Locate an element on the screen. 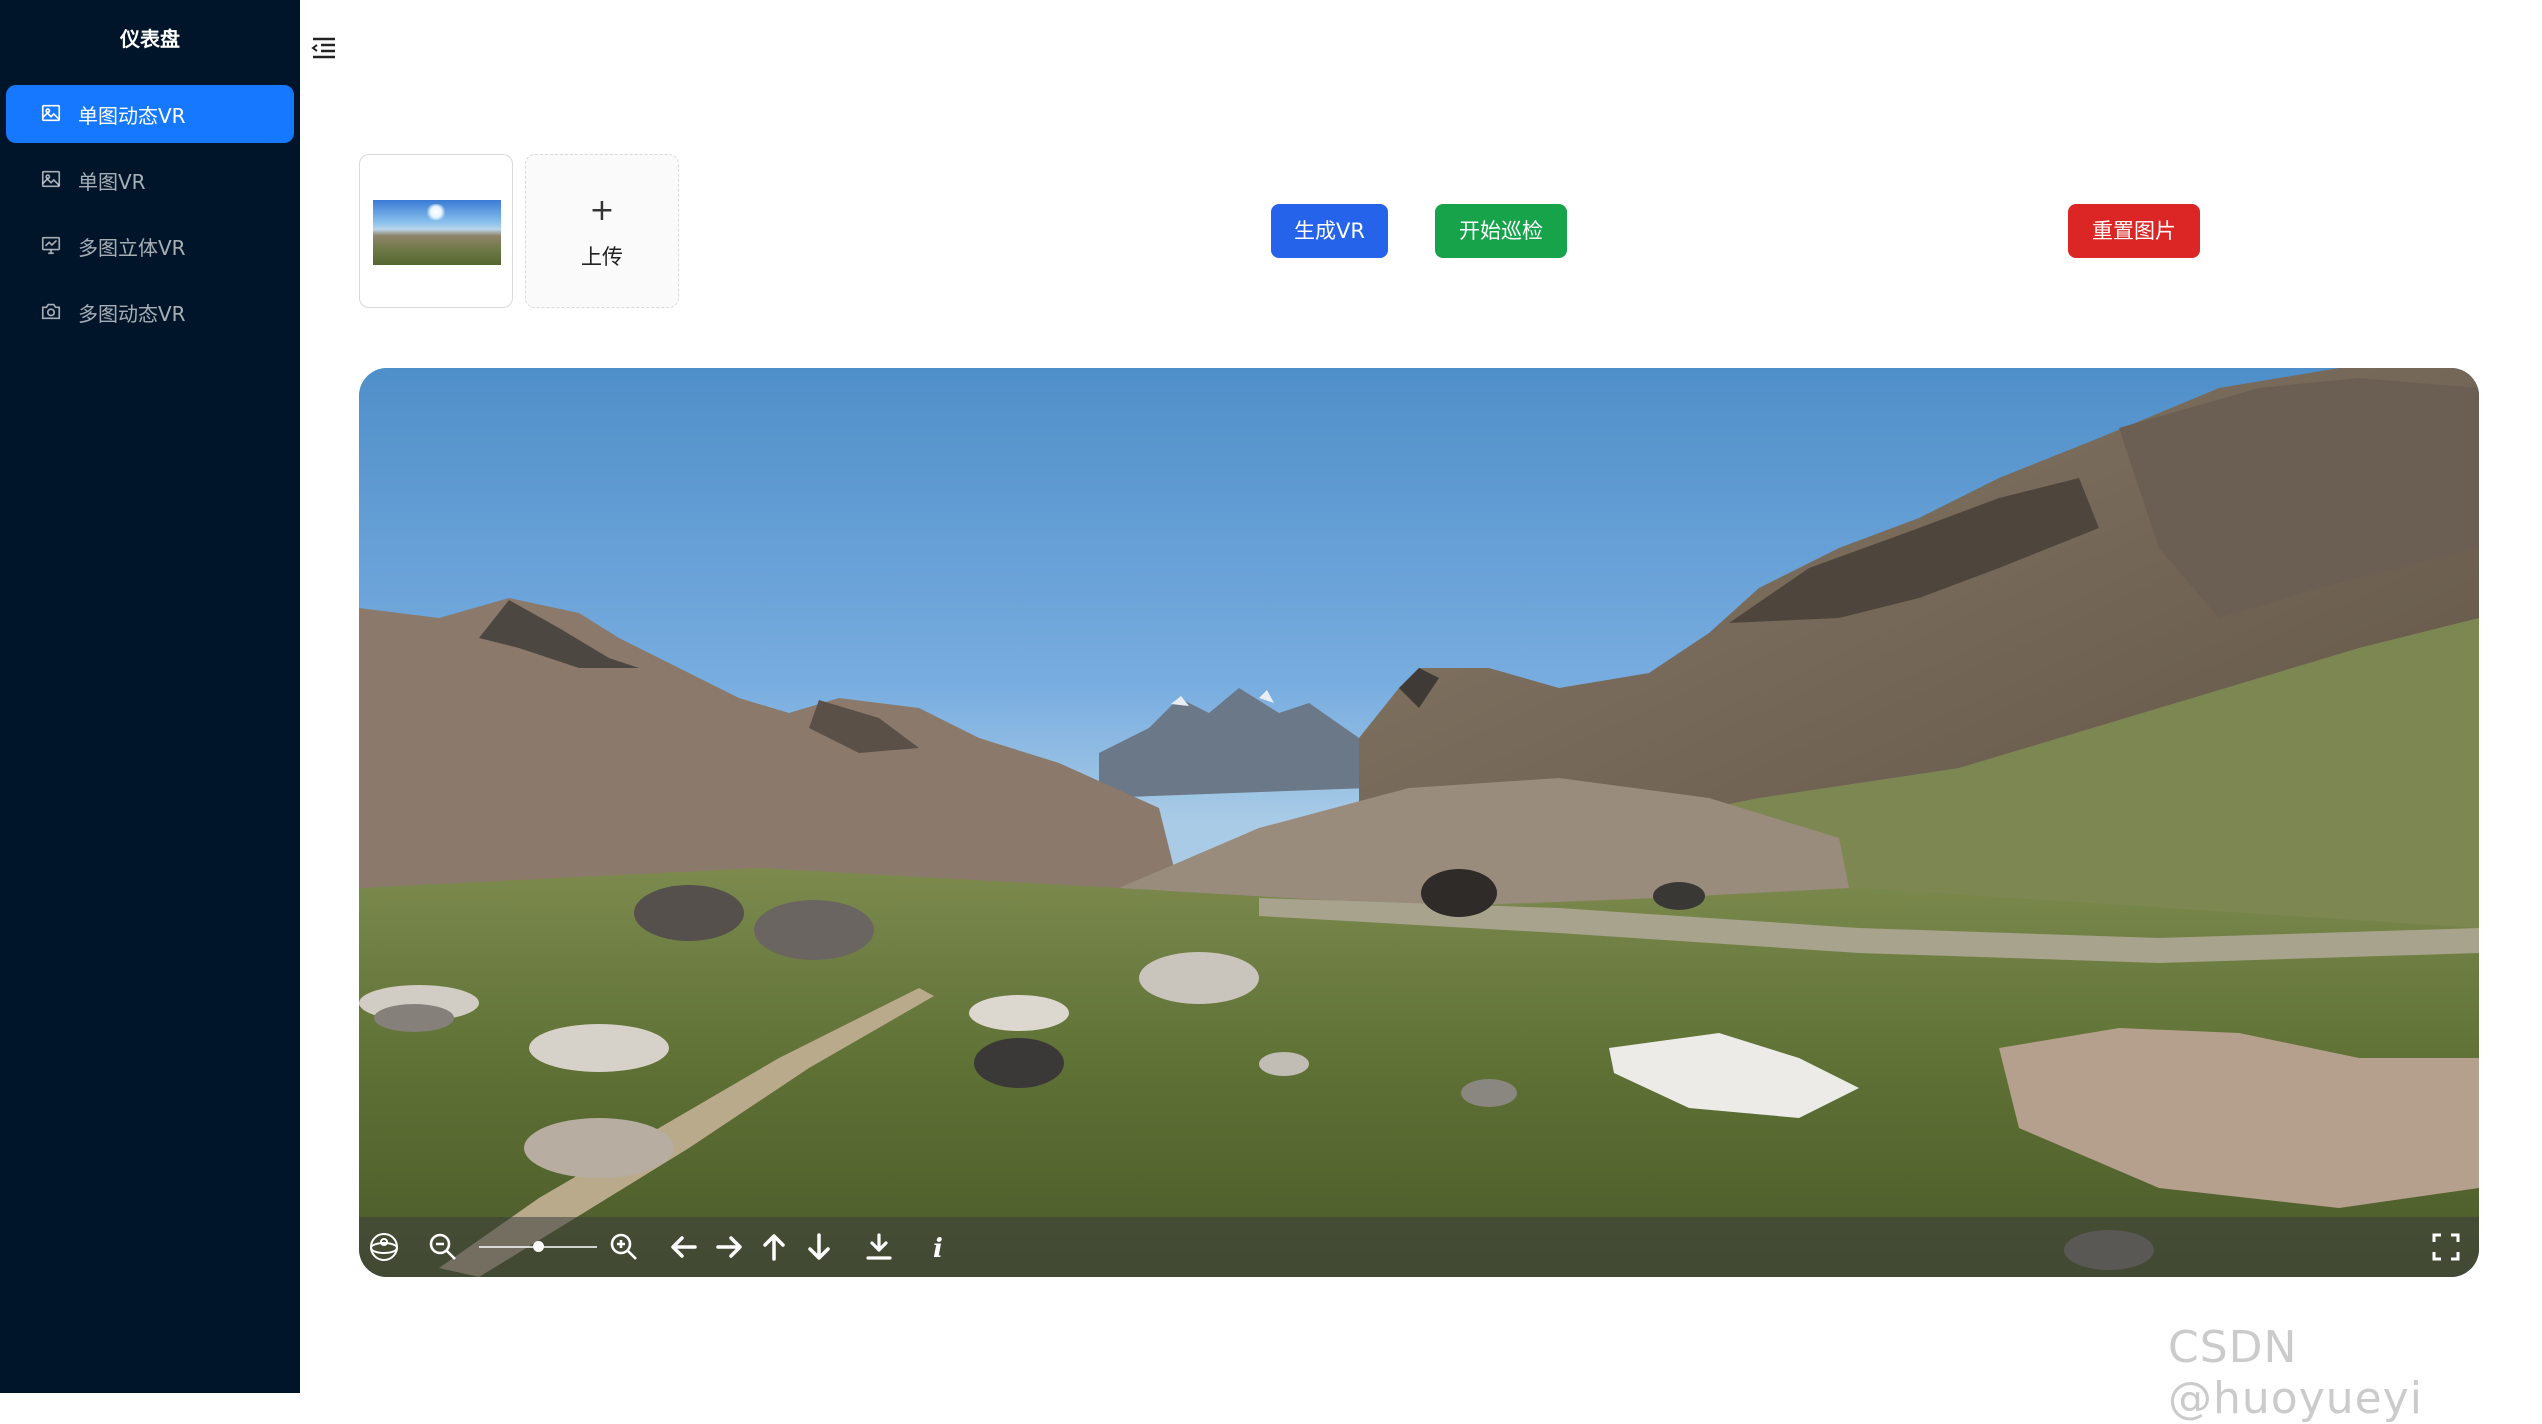 The height and width of the screenshot is (1424, 2542). plus-icon: + is located at coordinates (602, 210).